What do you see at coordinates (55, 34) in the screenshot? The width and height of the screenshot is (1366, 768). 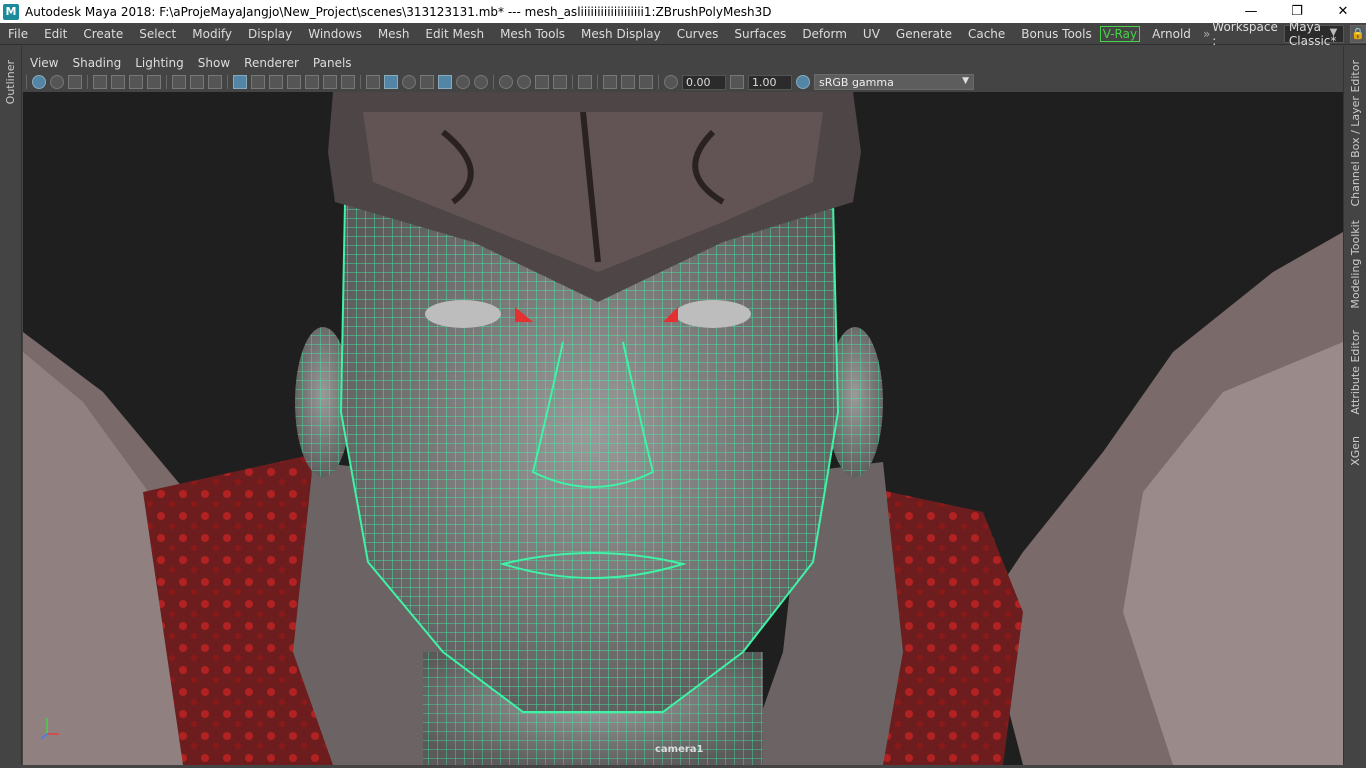 I see `menu-edit: Edit` at bounding box center [55, 34].